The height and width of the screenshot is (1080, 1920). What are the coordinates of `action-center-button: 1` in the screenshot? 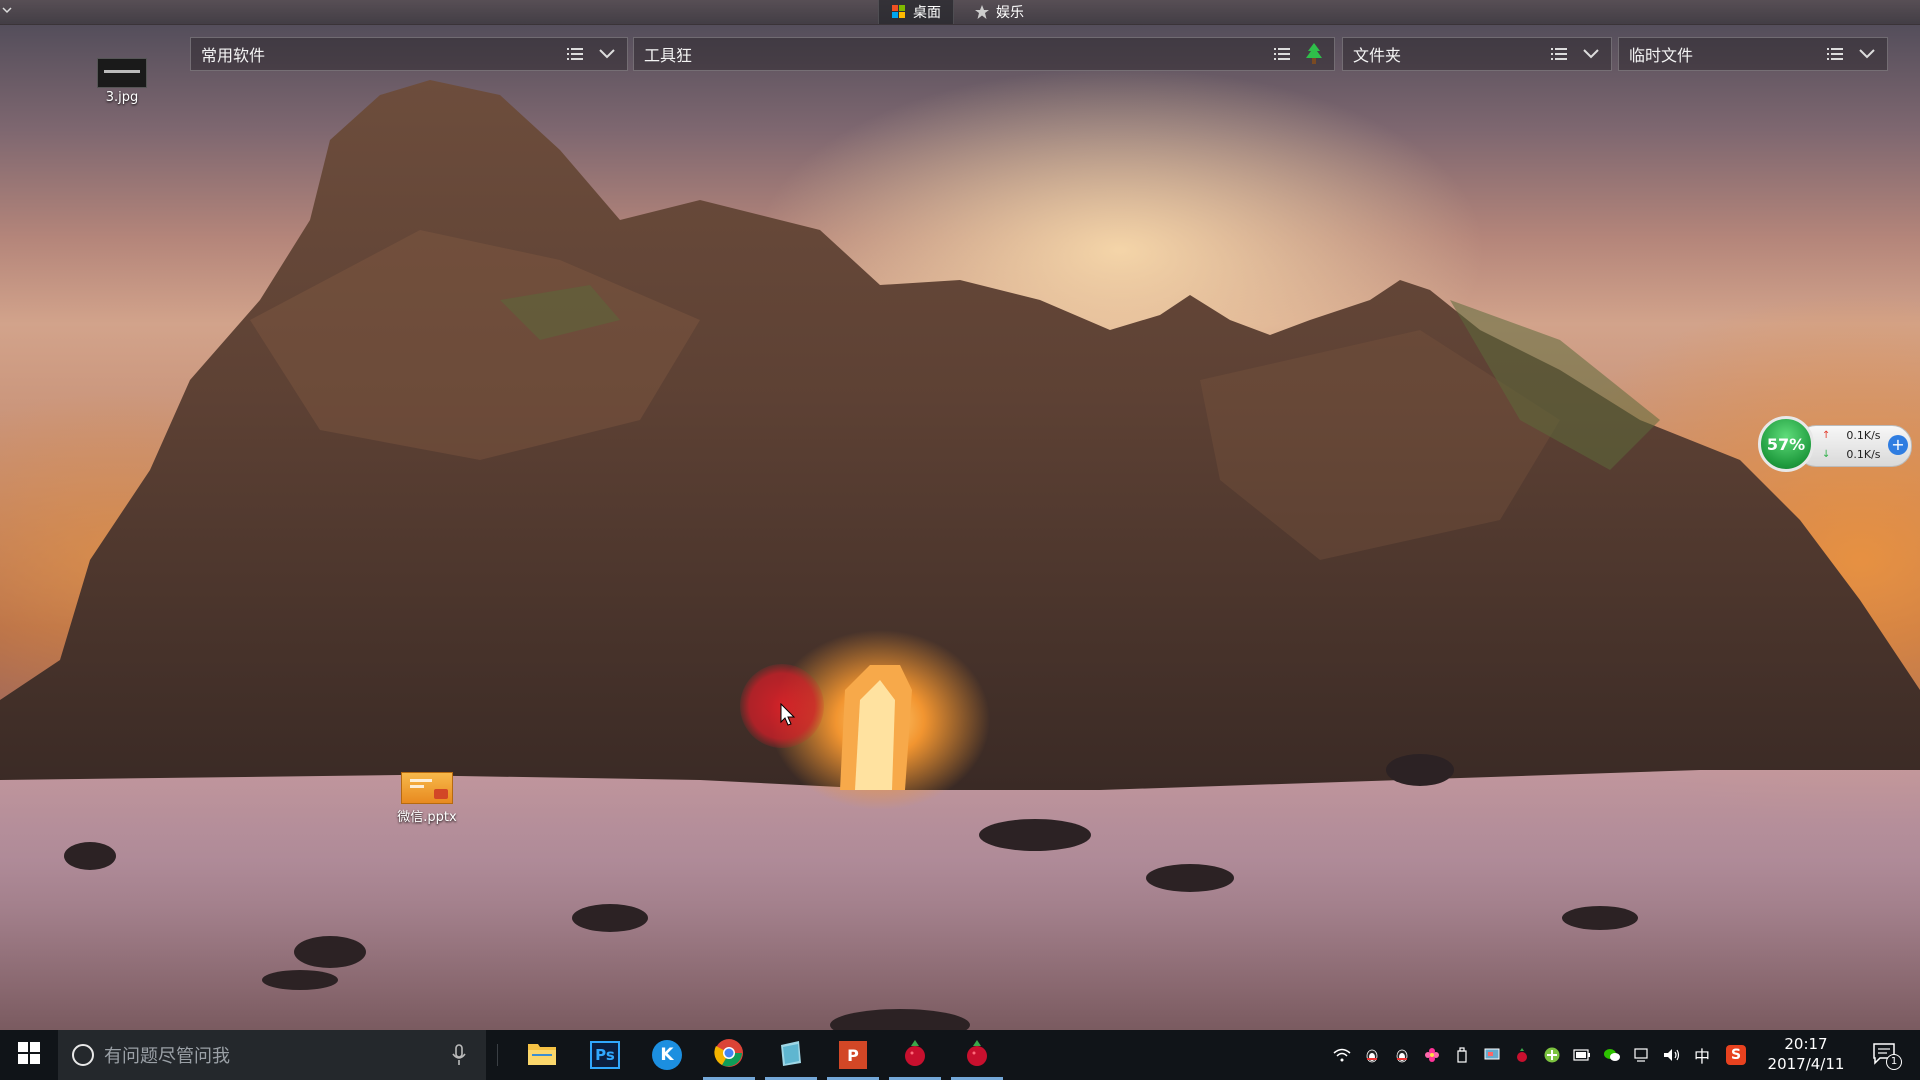 It's located at (1887, 1056).